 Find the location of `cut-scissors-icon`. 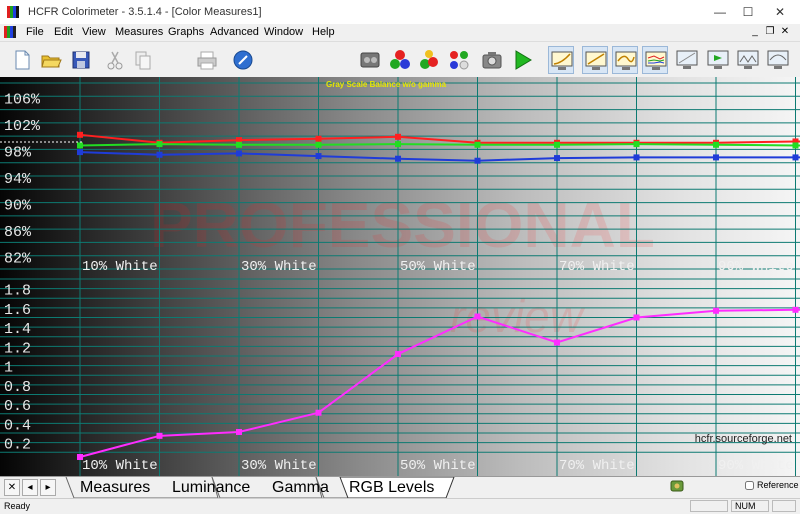

cut-scissors-icon is located at coordinates (115, 60).